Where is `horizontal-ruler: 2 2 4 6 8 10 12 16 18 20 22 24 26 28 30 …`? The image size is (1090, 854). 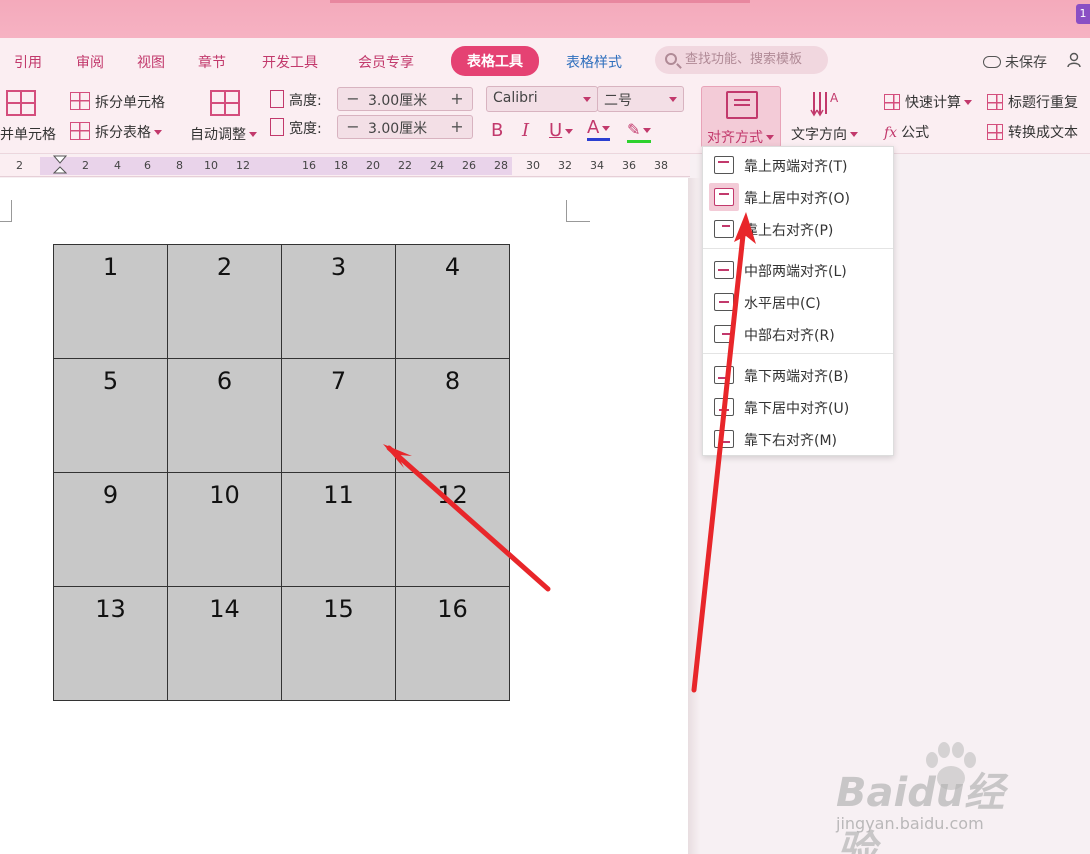
horizontal-ruler: 2 2 4 6 8 10 12 16 18 20 22 24 26 28 30 … is located at coordinates (345, 166).